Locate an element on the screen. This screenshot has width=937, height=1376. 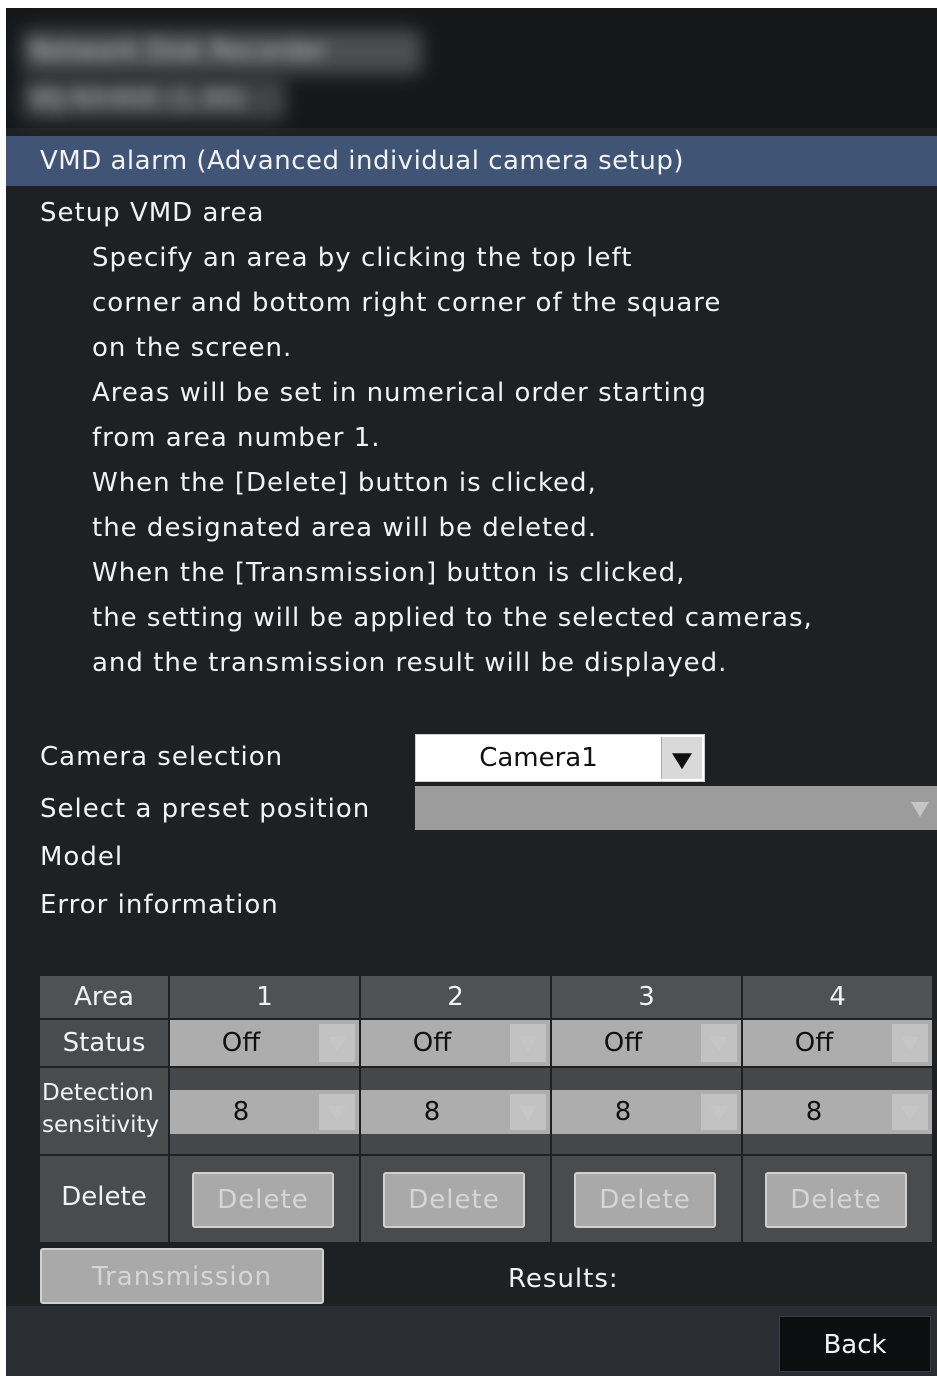
status-dropdown-area-3: Off is located at coordinates (646, 1043).